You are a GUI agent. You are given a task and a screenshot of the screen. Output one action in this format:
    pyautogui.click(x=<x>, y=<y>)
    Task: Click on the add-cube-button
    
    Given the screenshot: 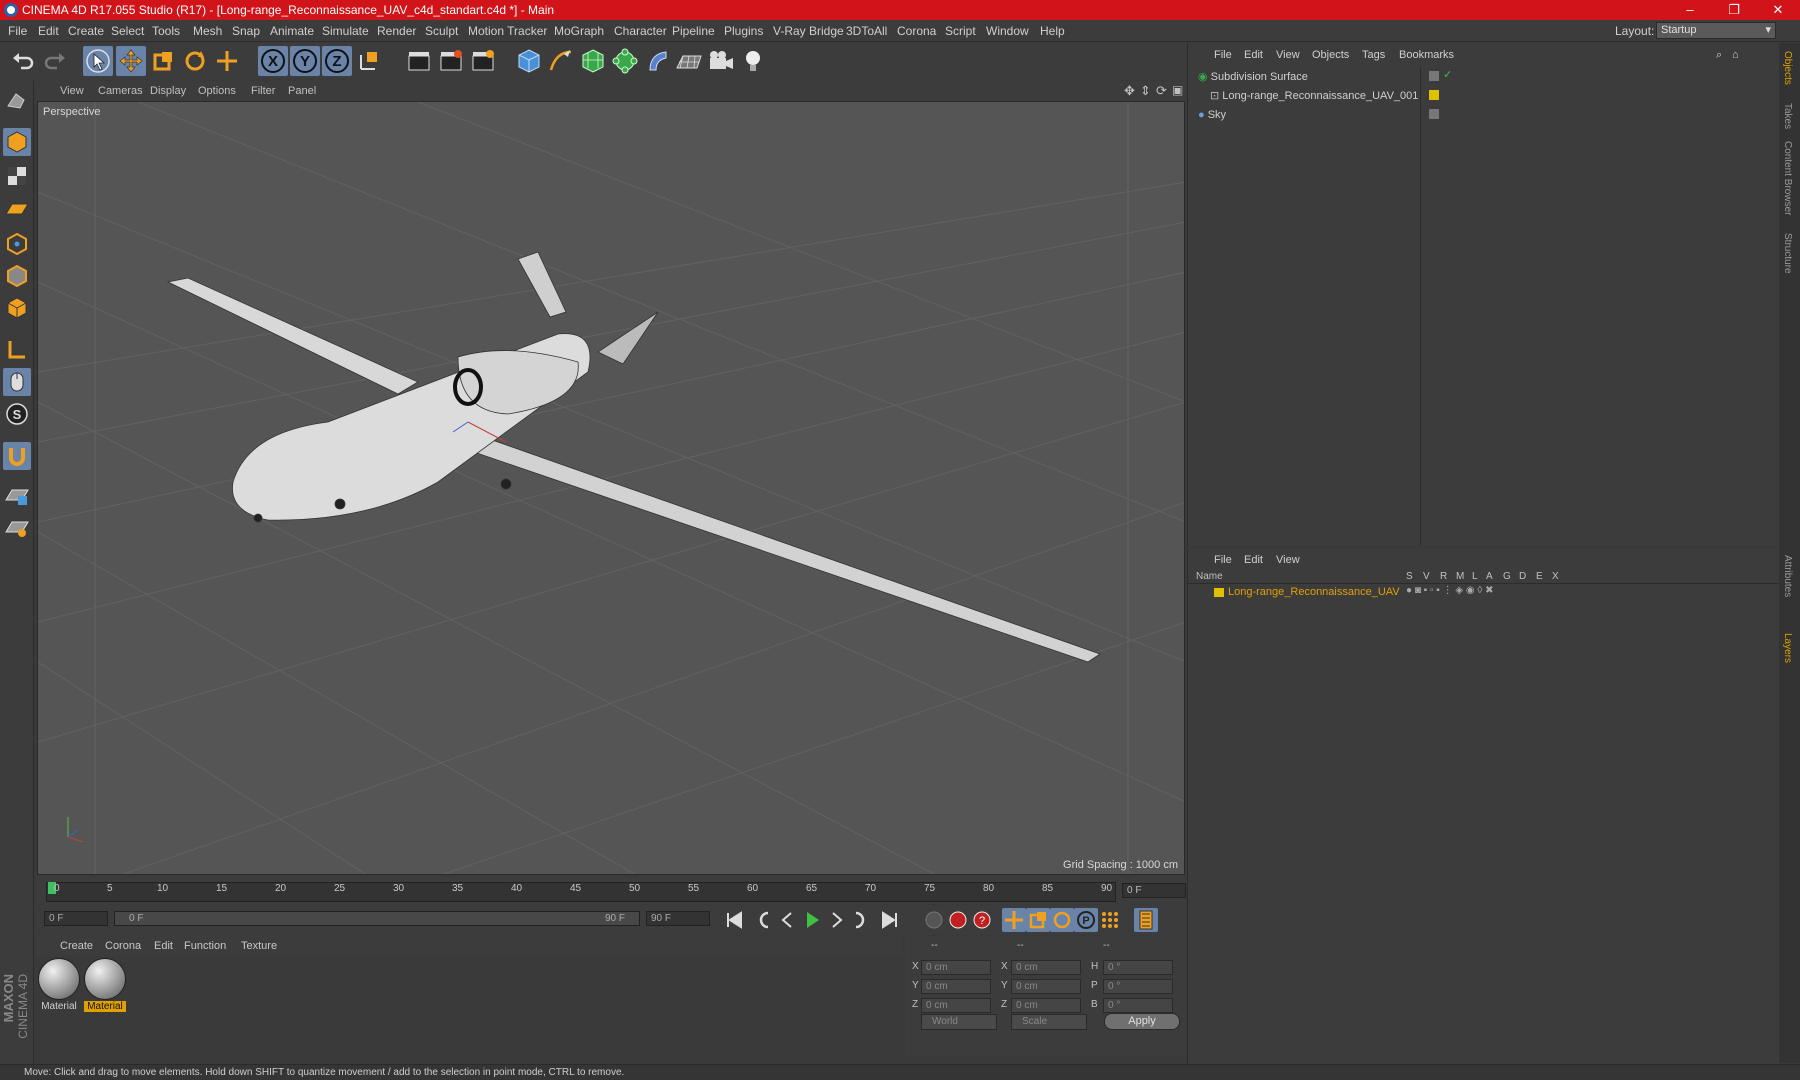 What is the action you would take?
    pyautogui.click(x=529, y=61)
    